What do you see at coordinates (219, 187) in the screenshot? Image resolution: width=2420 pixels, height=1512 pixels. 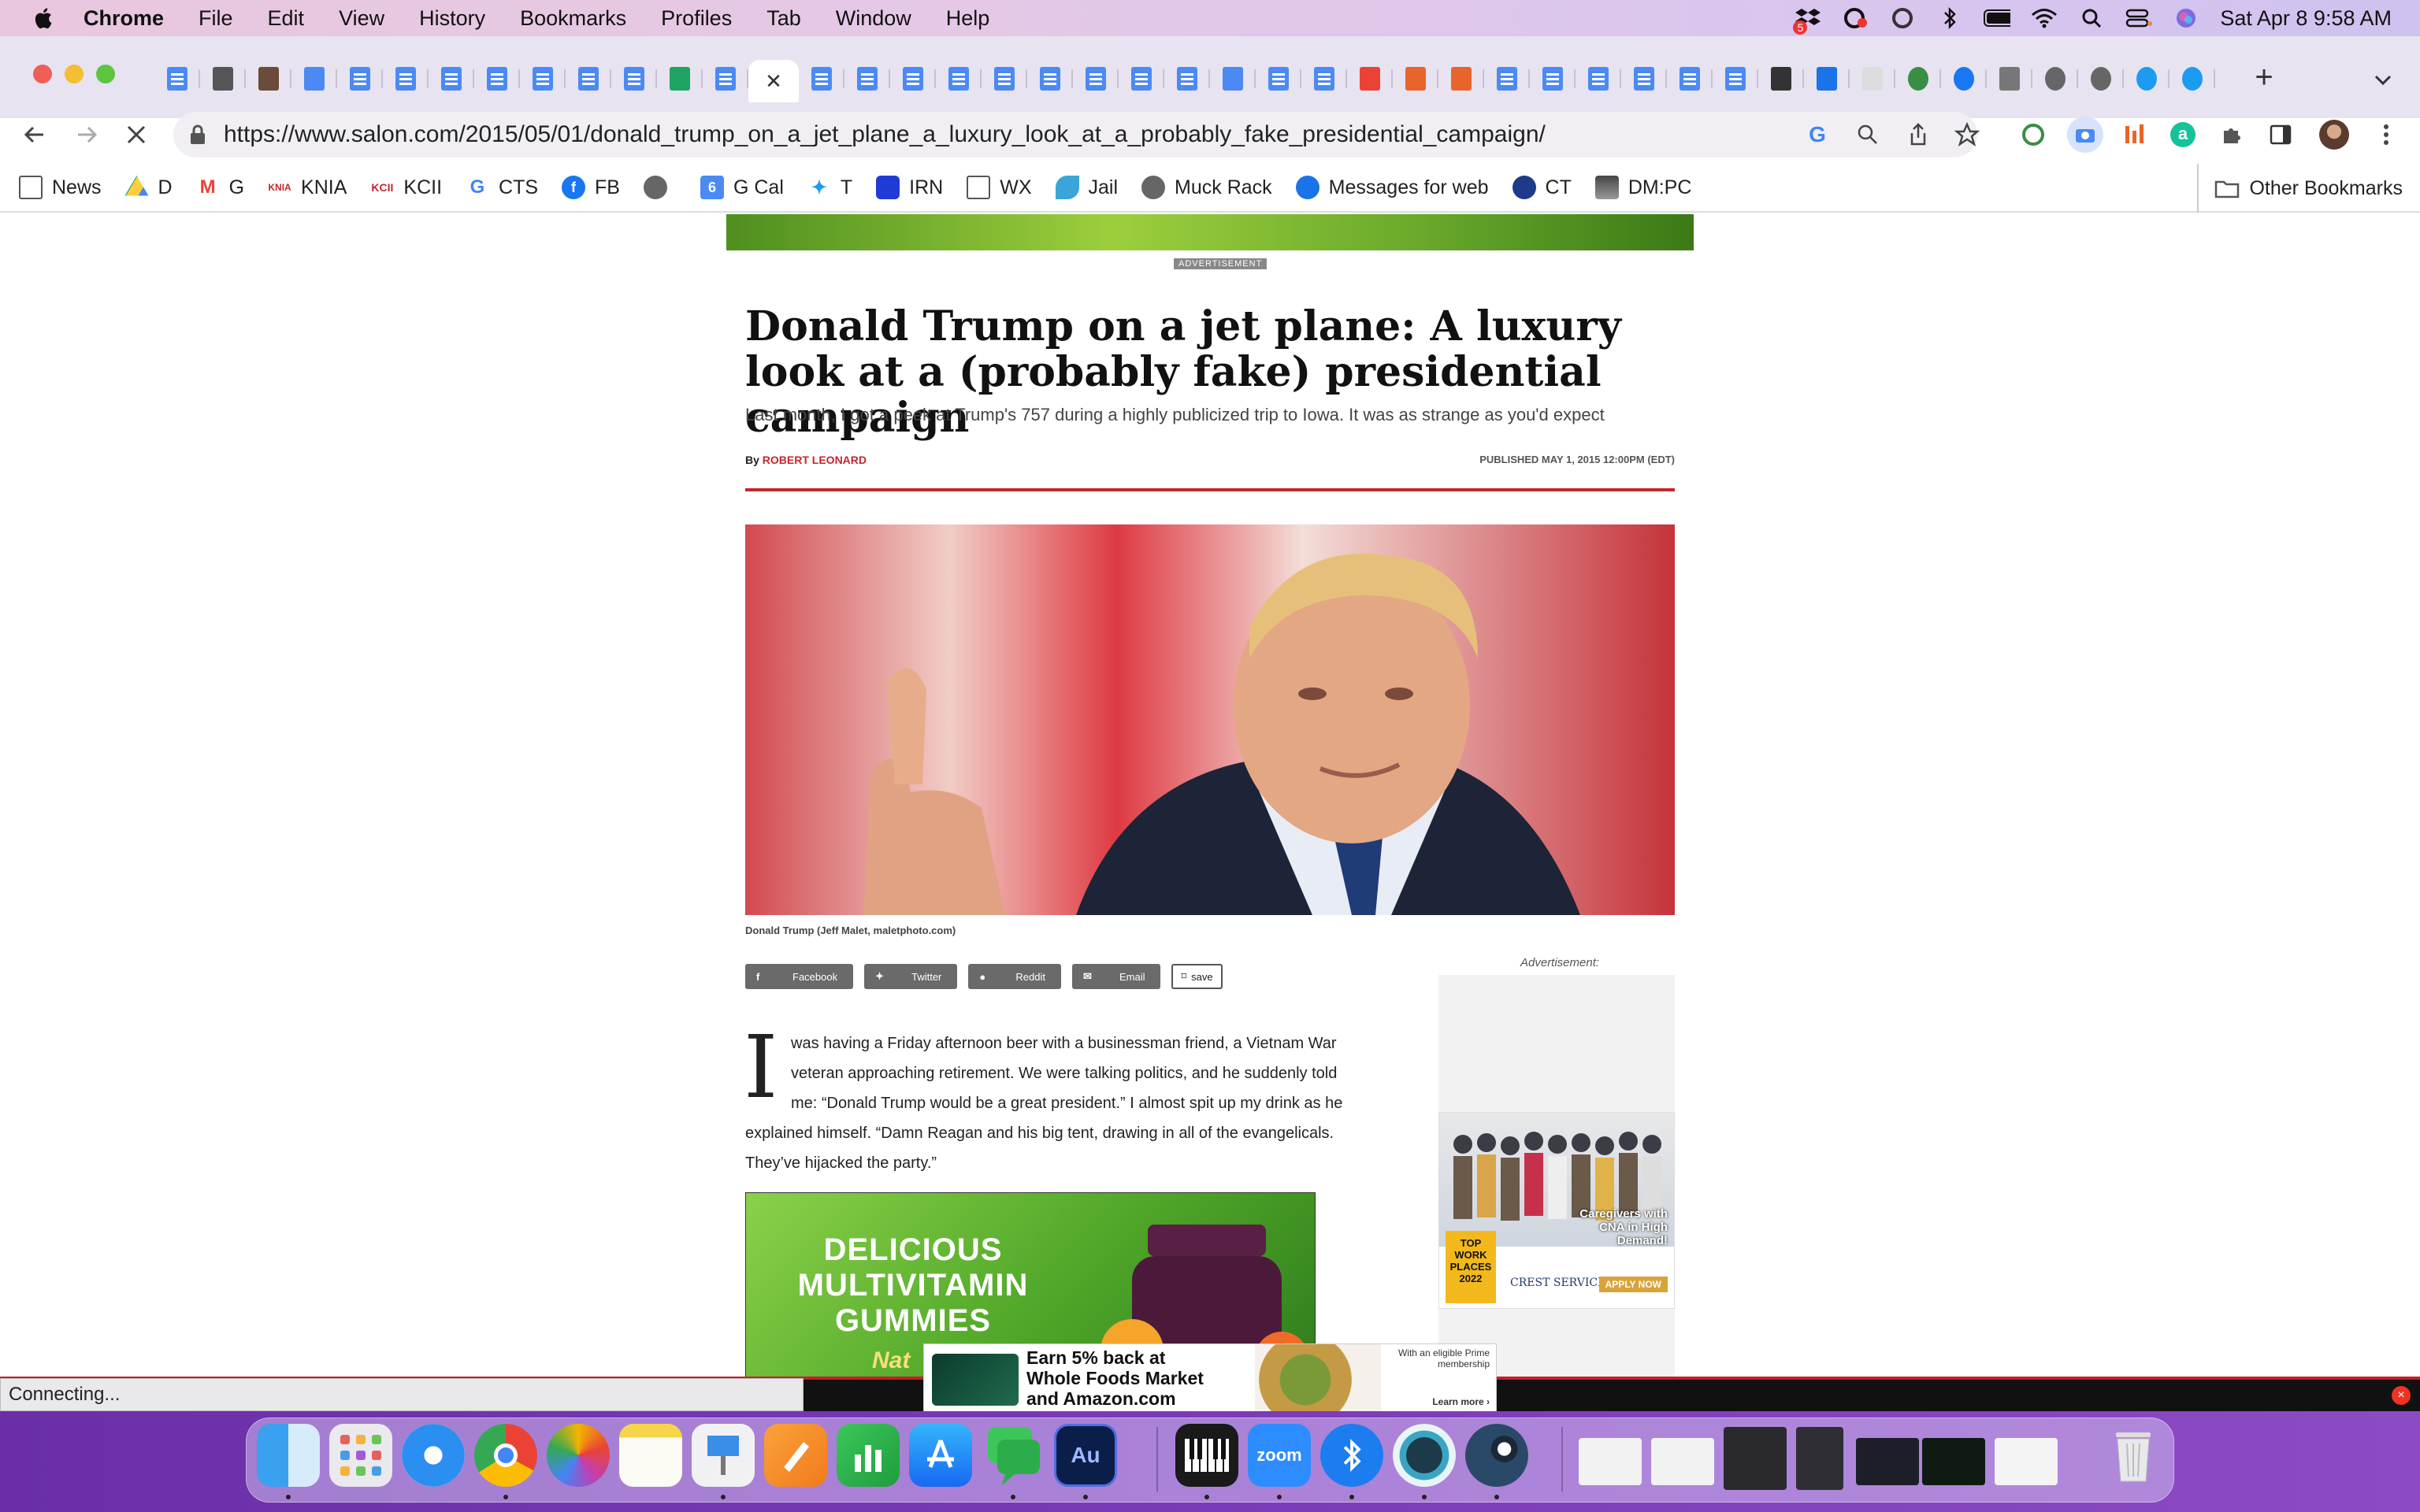 I see `bookmark-item: MG` at bounding box center [219, 187].